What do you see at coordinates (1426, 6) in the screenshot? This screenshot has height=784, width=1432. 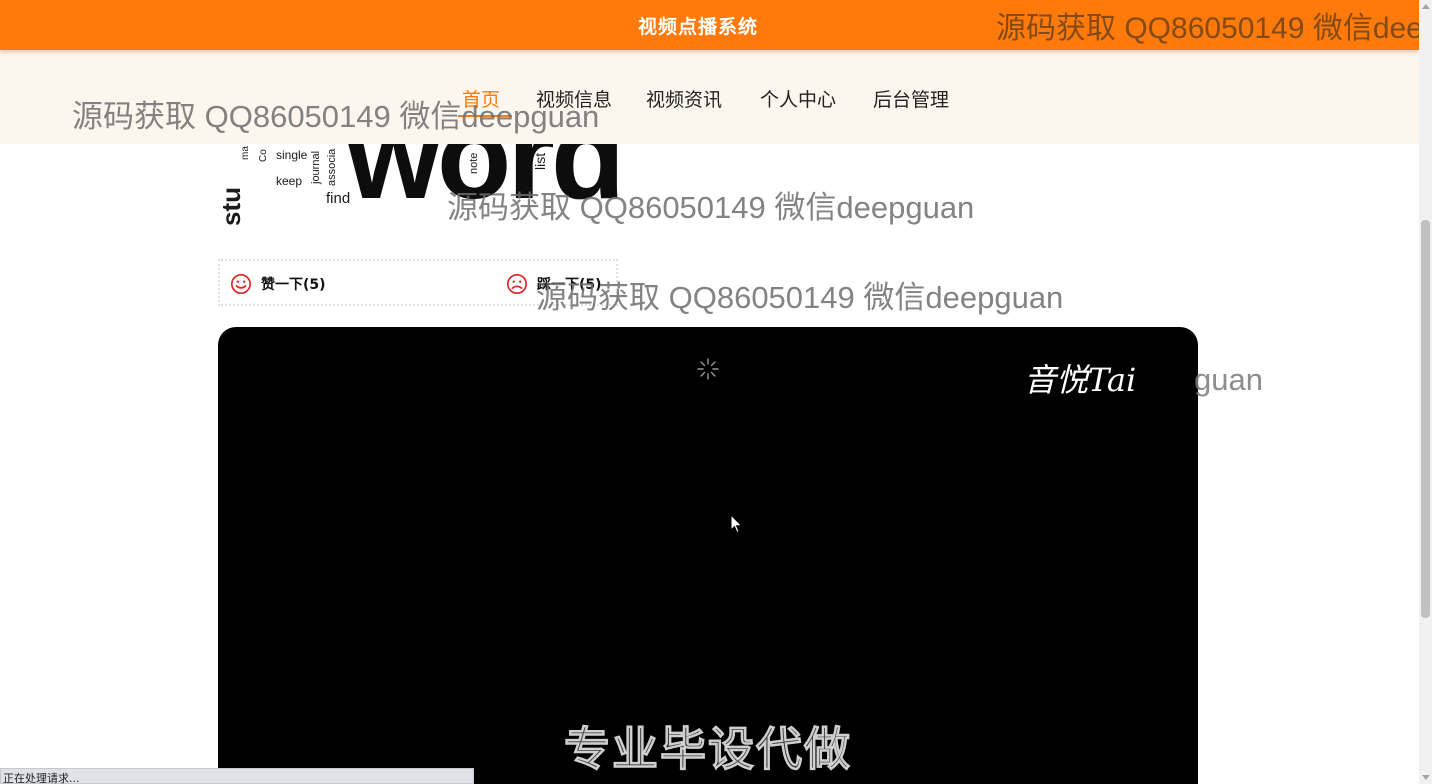 I see `scroll-up-arrow-icon` at bounding box center [1426, 6].